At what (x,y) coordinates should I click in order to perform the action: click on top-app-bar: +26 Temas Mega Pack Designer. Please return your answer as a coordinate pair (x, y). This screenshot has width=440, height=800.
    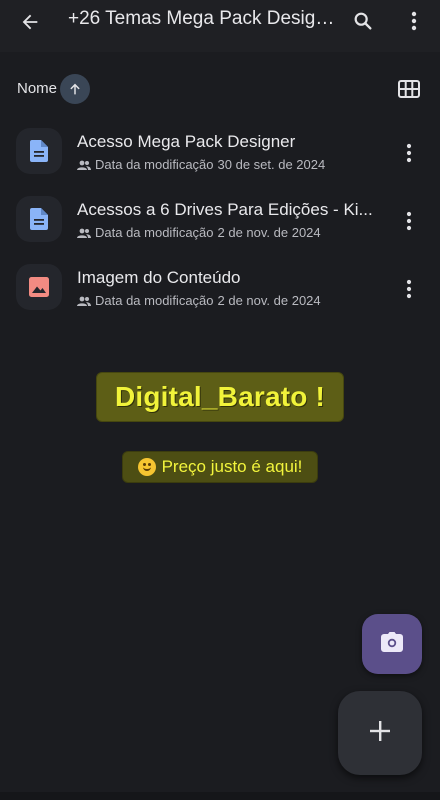
    Looking at the image, I should click on (220, 26).